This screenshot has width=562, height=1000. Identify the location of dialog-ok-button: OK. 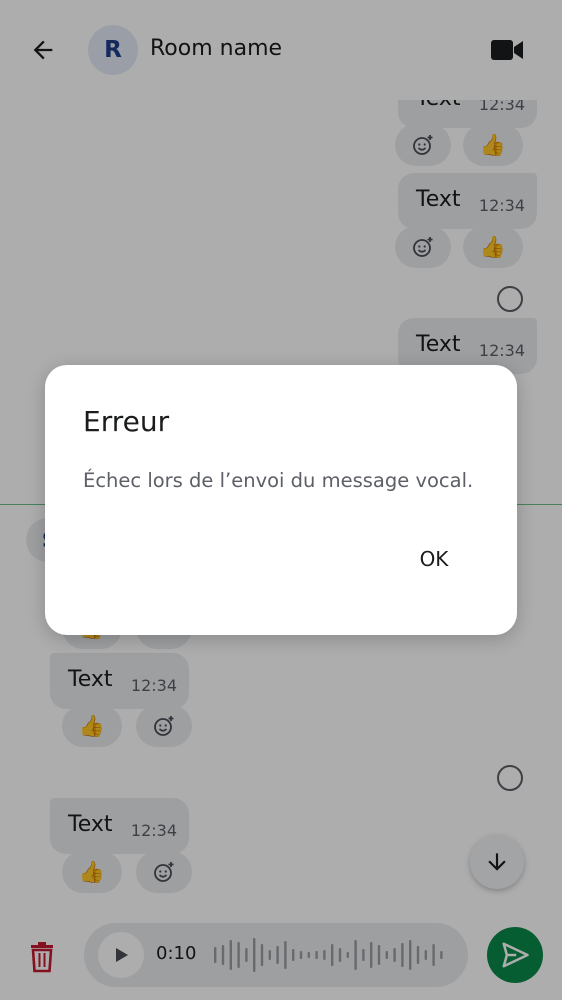
(434, 559).